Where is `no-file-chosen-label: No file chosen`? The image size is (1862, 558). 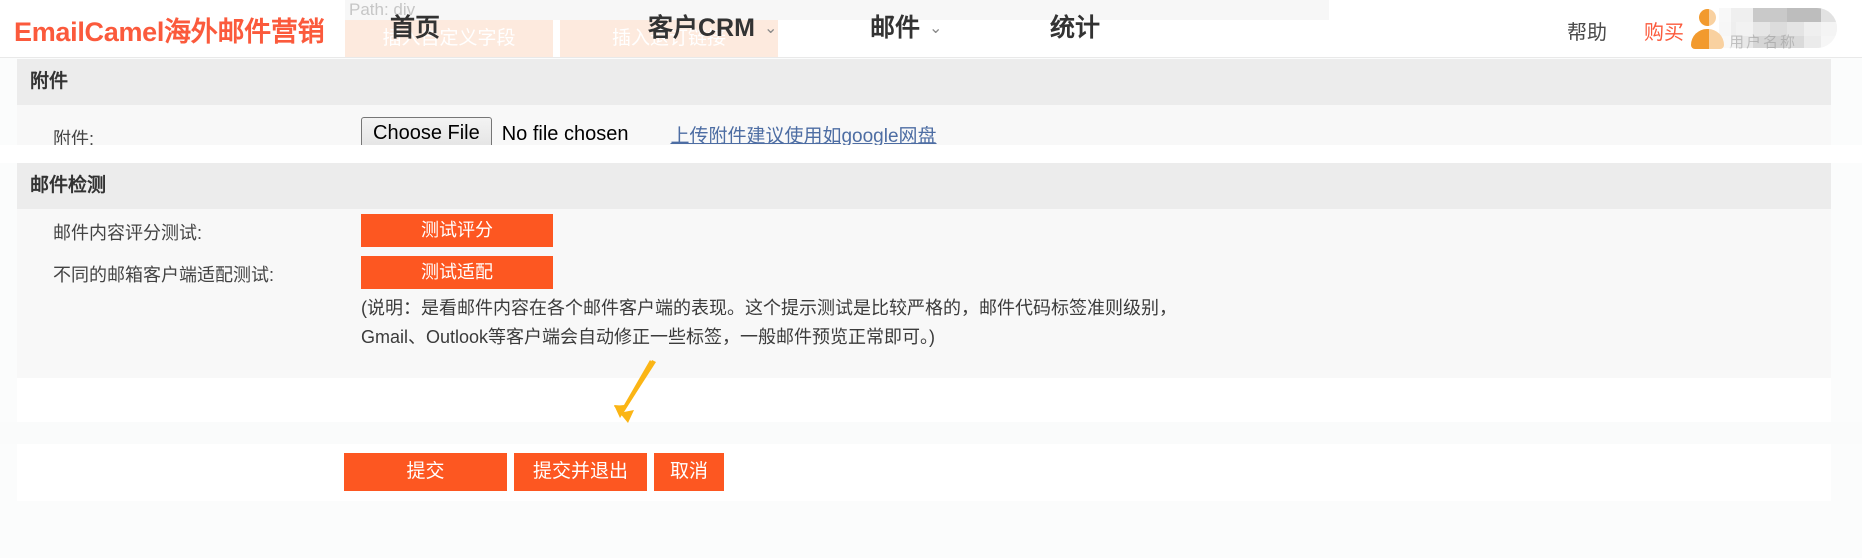 no-file-chosen-label: No file chosen is located at coordinates (565, 133).